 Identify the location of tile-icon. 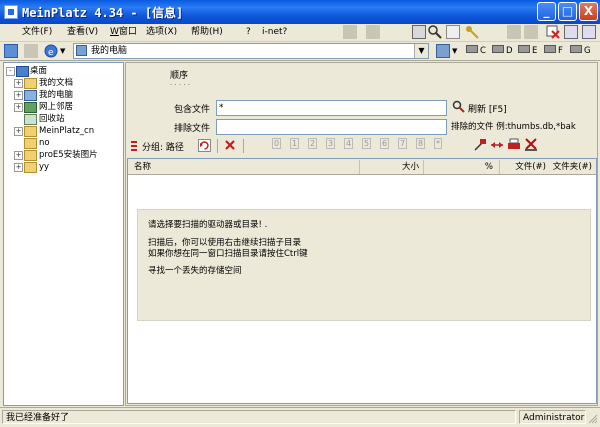
(571, 32).